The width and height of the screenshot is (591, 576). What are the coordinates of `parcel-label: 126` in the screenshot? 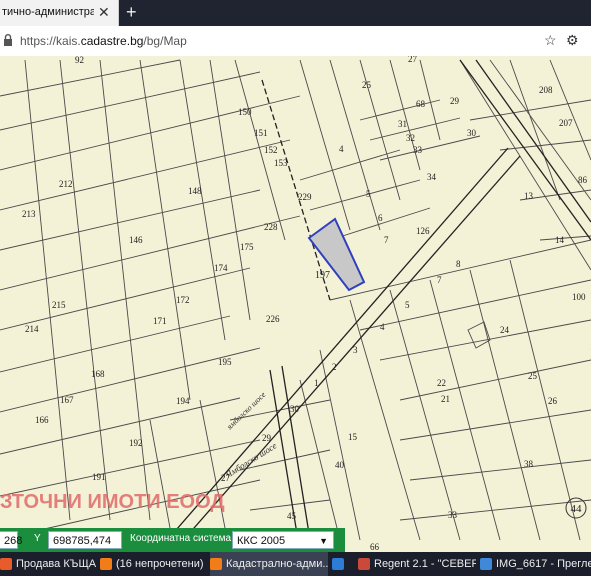 It's located at (423, 231).